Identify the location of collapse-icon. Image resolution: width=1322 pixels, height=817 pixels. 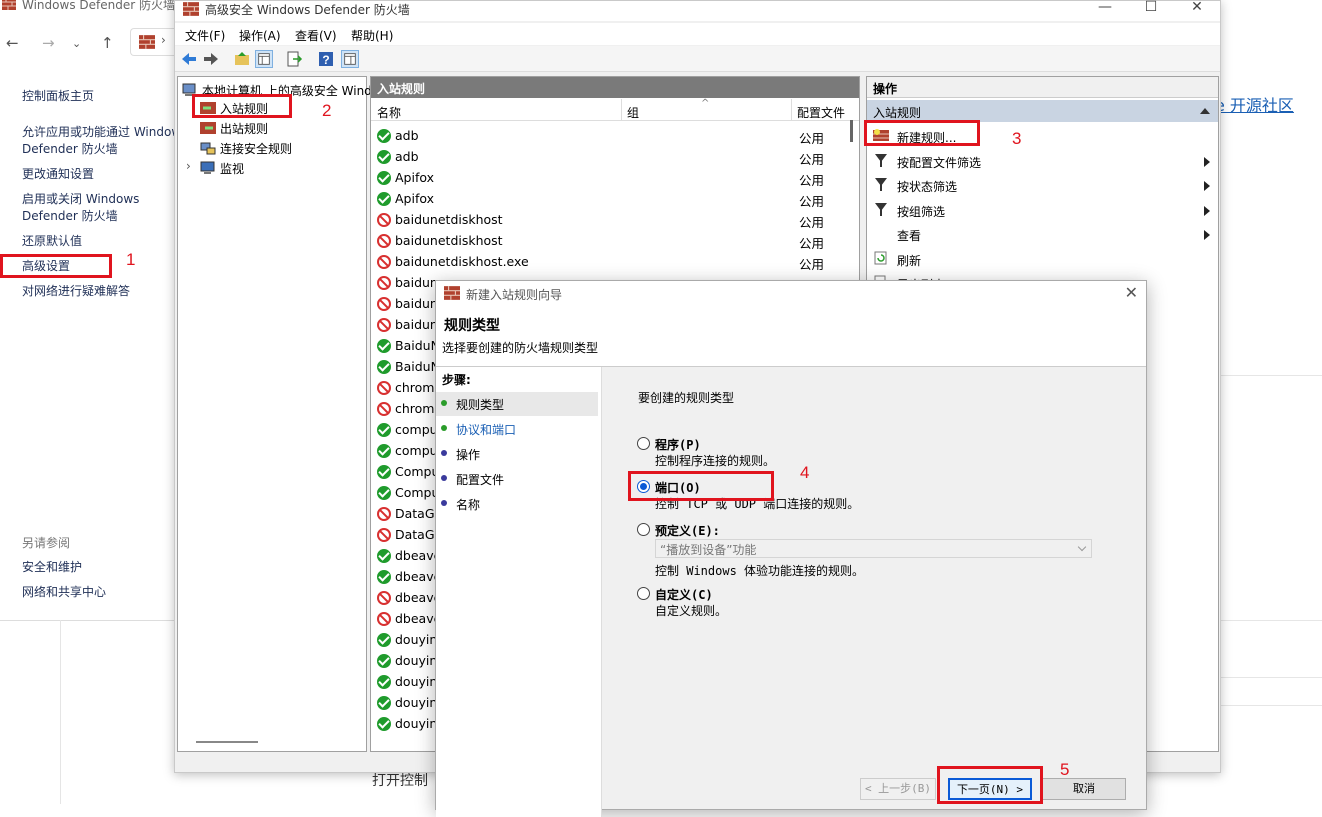
(1205, 111).